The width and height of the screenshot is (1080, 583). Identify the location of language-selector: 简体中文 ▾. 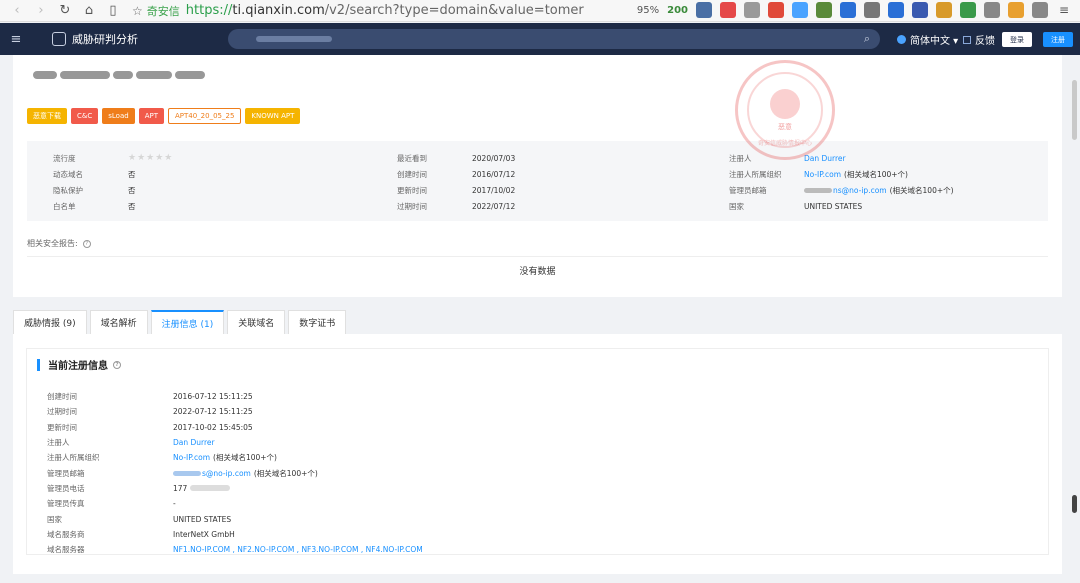
(927, 39).